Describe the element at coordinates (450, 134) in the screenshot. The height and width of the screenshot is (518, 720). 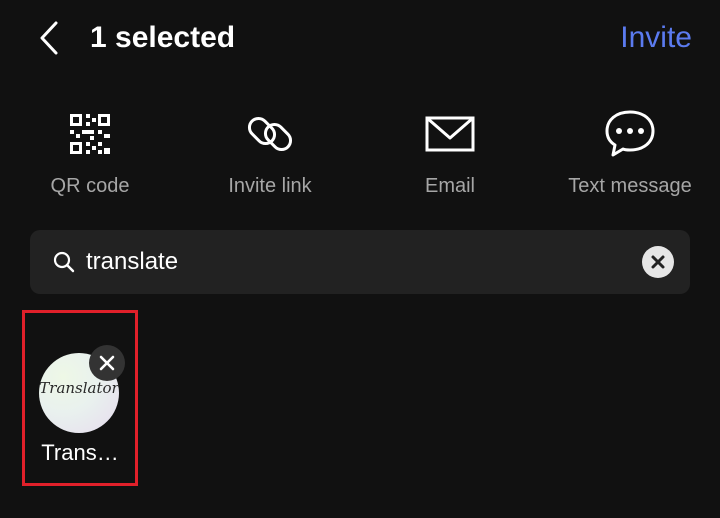
I see `envelope-icon` at that location.